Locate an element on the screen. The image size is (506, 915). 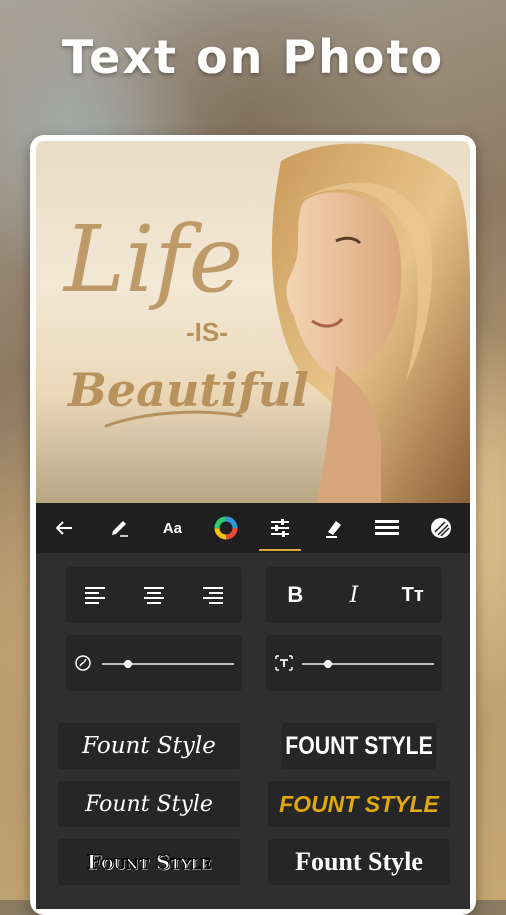
quote-lettering: Life -IS- Beautiful is located at coordinates (185, 317).